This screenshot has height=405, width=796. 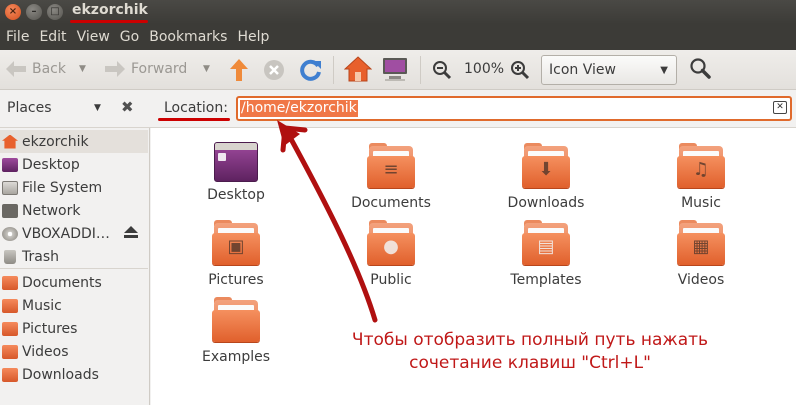 What do you see at coordinates (299, 108) in the screenshot?
I see `location-path-value: /home/ekzorchik` at bounding box center [299, 108].